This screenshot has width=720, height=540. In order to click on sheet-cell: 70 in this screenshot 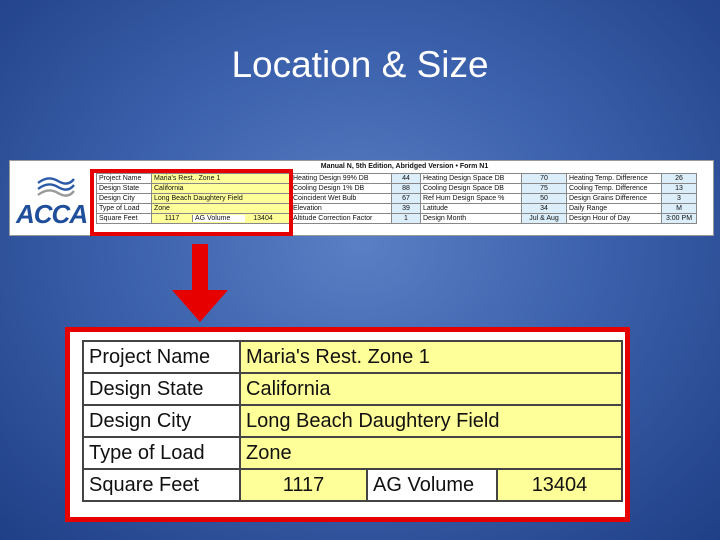, I will do `click(544, 178)`.